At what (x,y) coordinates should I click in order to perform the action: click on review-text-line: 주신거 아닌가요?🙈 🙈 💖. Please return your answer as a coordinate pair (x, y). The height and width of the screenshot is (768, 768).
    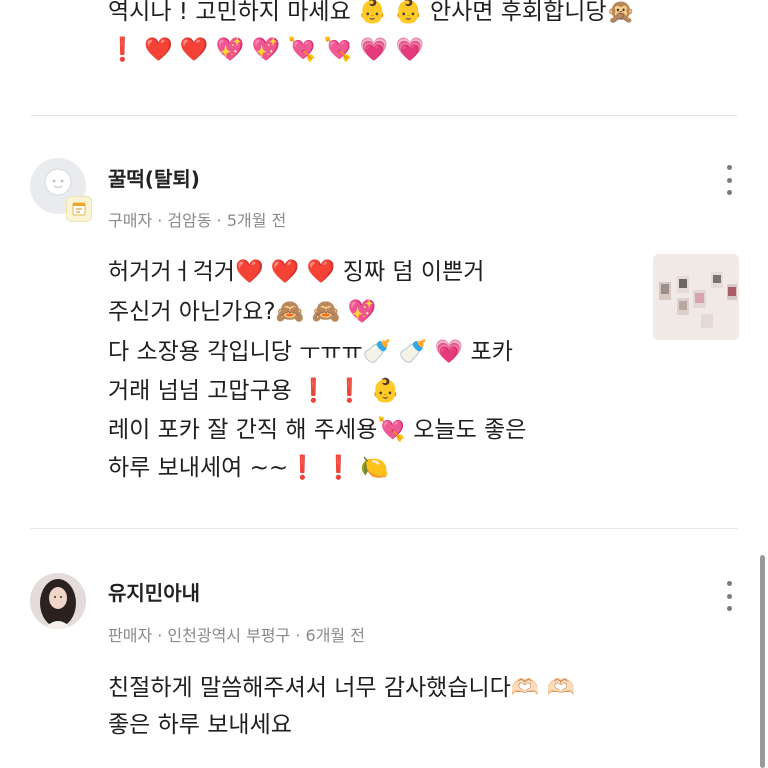
    Looking at the image, I should click on (242, 312).